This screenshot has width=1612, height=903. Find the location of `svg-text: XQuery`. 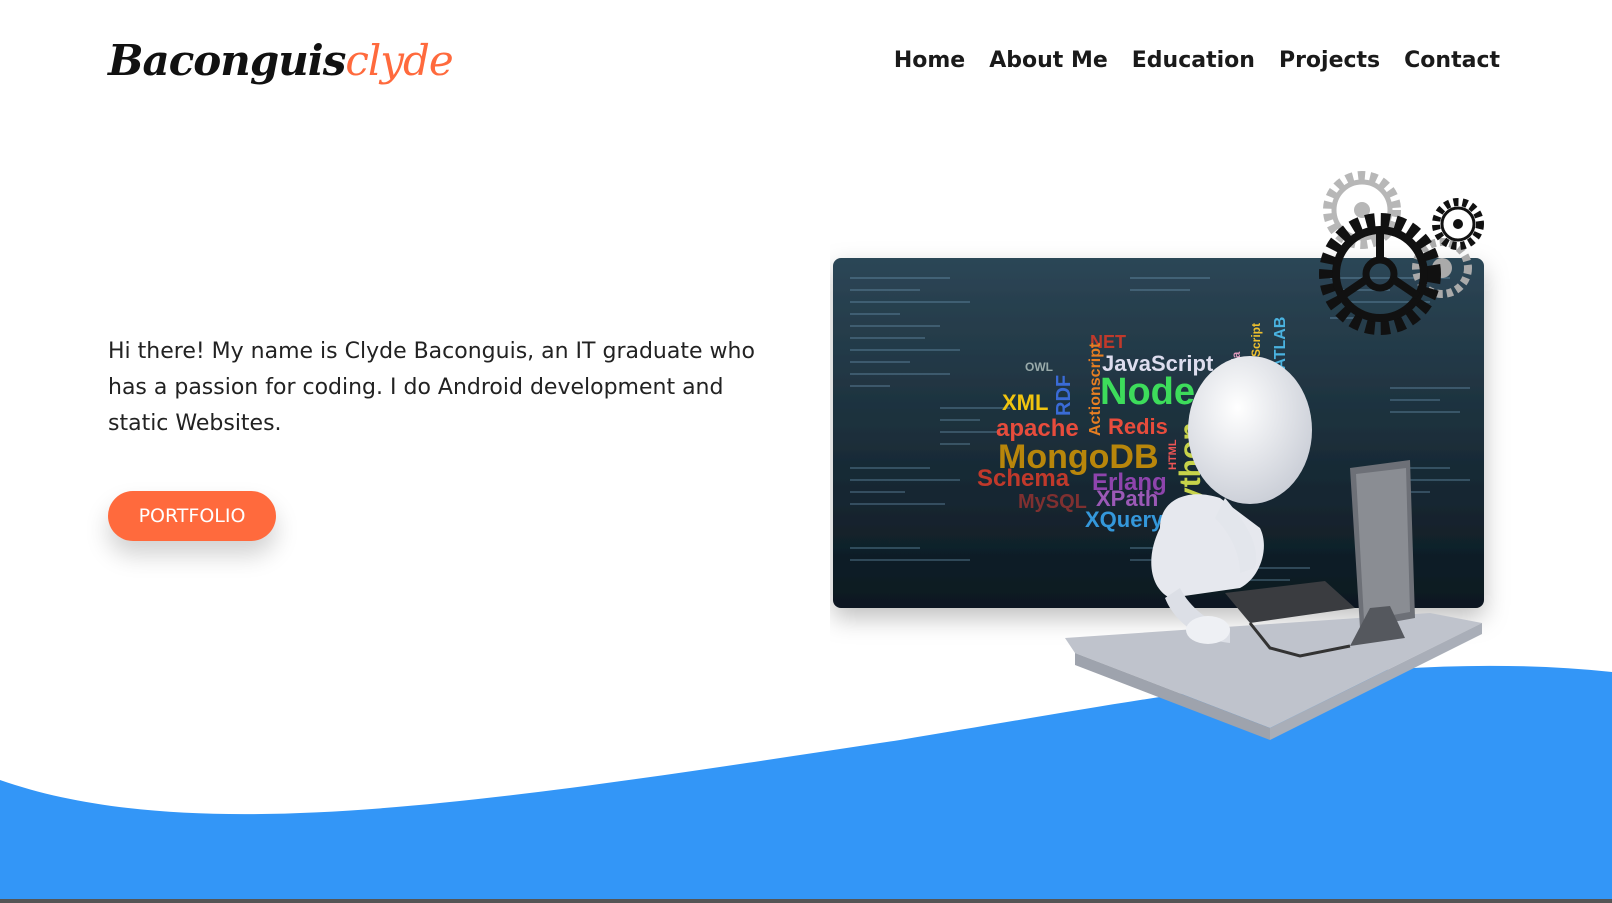

svg-text: XQuery is located at coordinates (1124, 519).